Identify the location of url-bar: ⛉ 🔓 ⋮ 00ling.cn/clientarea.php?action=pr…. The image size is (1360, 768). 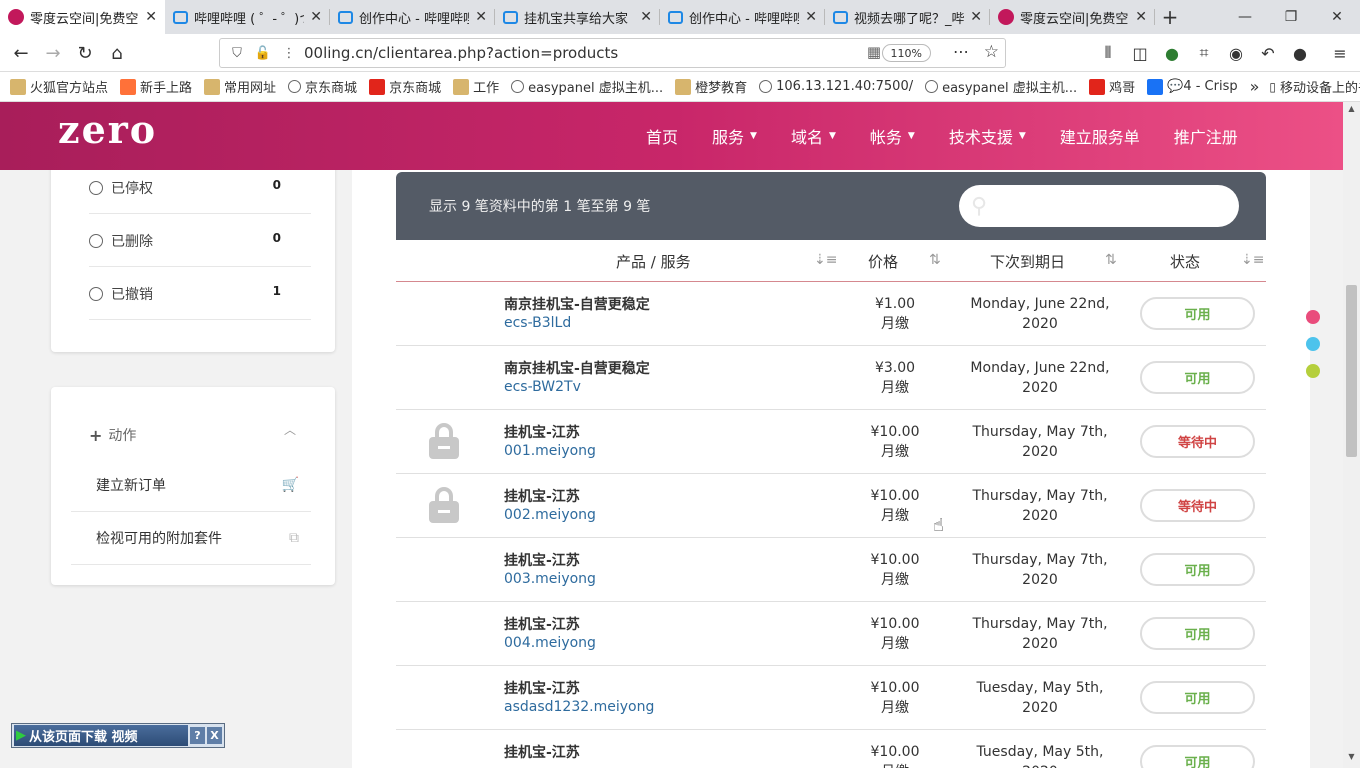
(612, 53).